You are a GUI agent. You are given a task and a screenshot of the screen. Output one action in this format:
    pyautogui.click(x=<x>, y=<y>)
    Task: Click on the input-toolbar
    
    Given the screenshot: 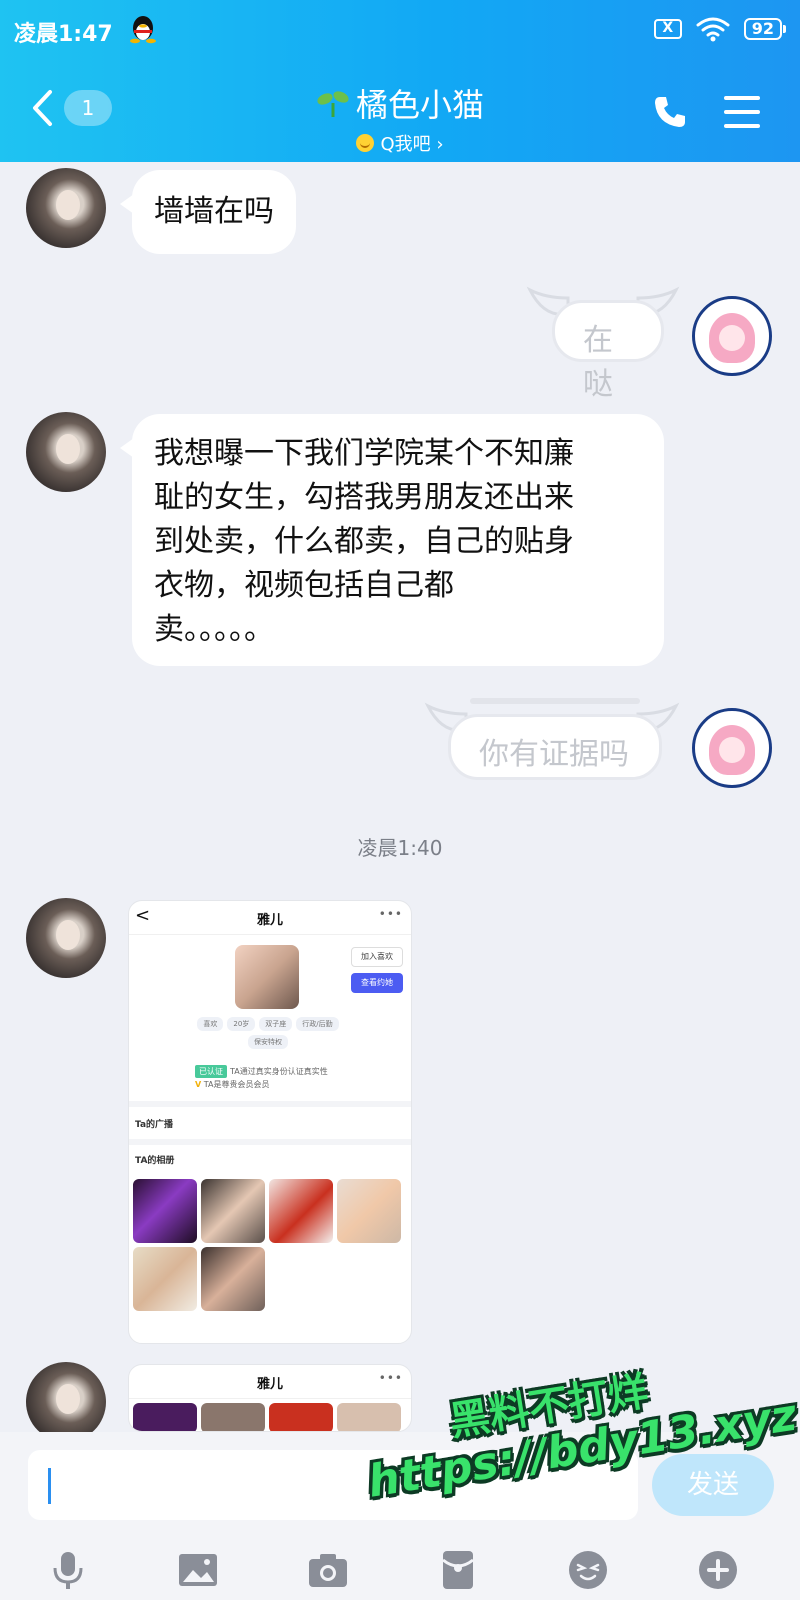 What is the action you would take?
    pyautogui.click(x=400, y=1570)
    